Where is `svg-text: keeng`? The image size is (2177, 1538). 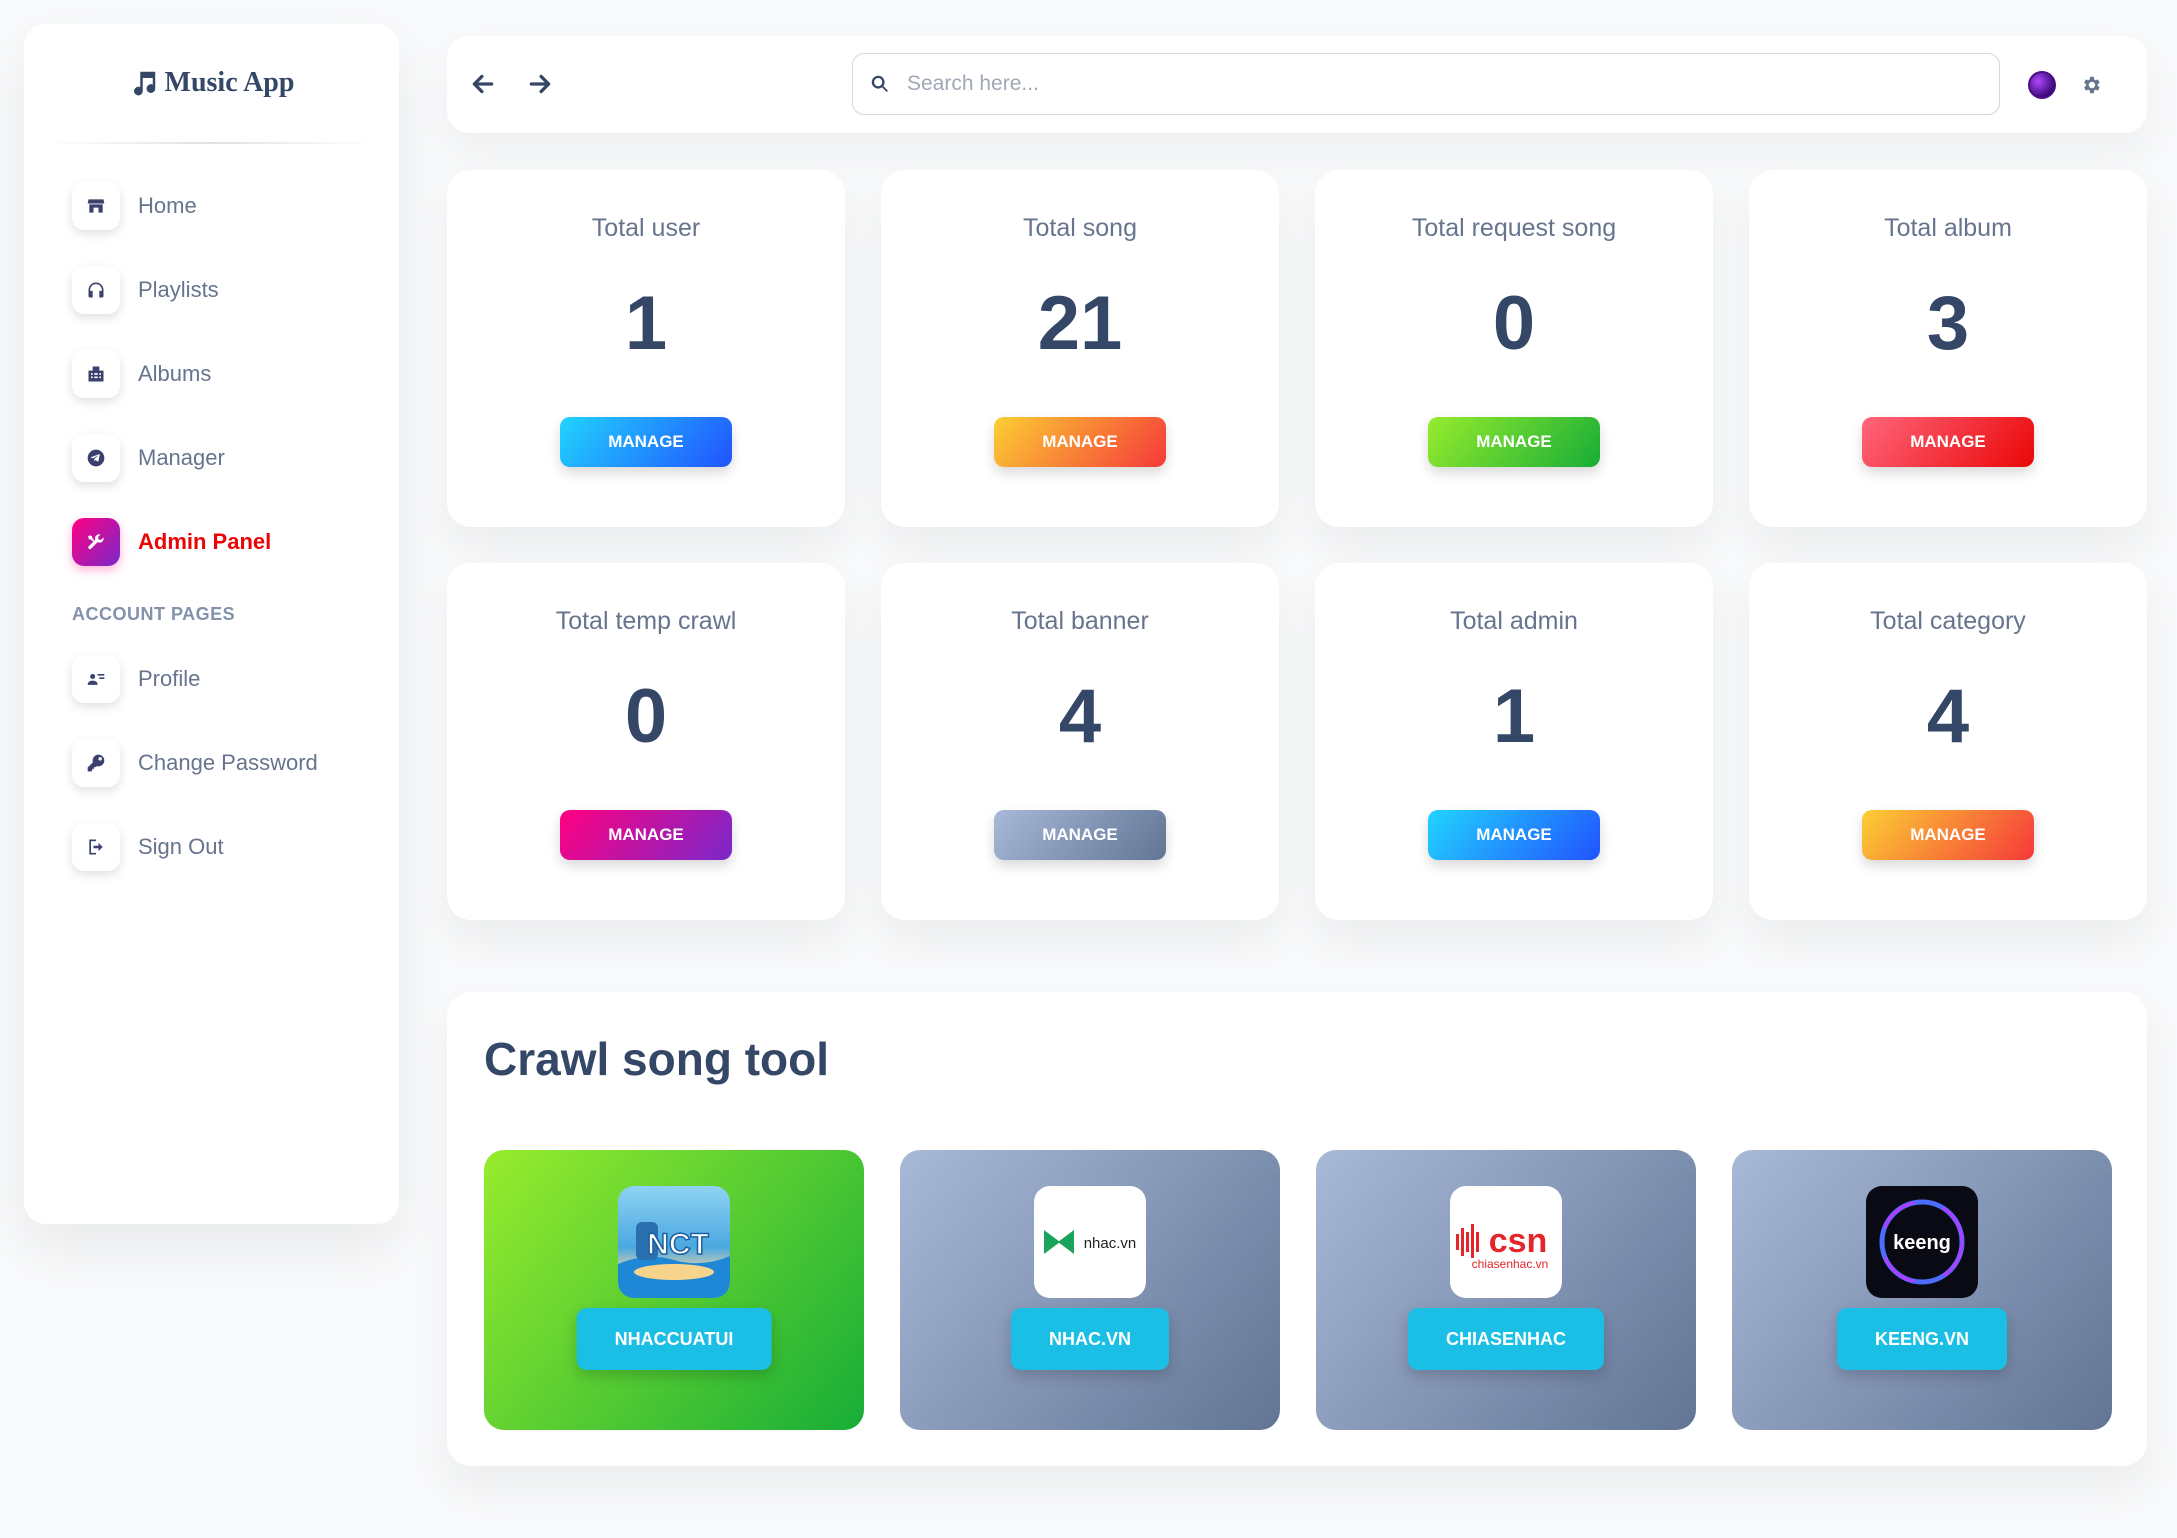
svg-text: keeng is located at coordinates (1922, 1243).